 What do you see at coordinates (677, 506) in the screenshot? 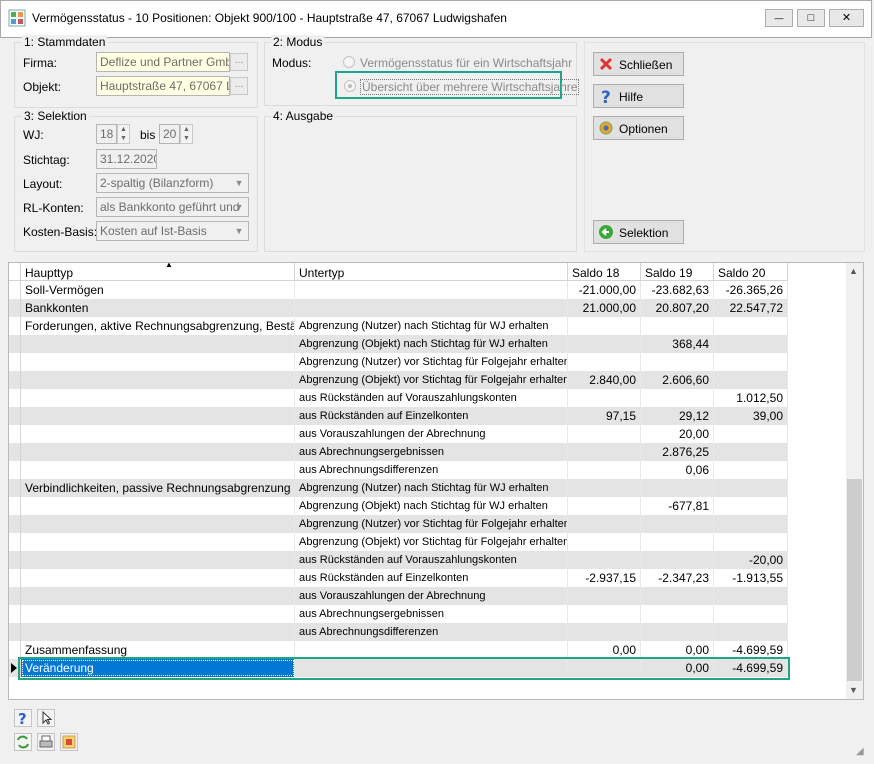
I see `table-cell: -677,81` at bounding box center [677, 506].